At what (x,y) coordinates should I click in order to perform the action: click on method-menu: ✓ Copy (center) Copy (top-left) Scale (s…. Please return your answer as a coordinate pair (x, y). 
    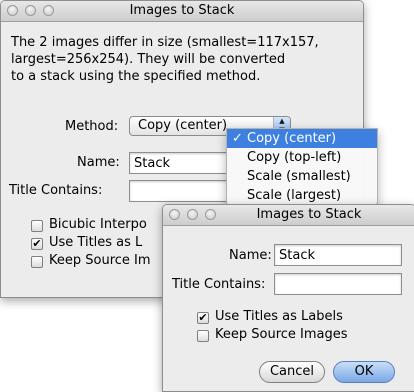
    Looking at the image, I should click on (302, 167).